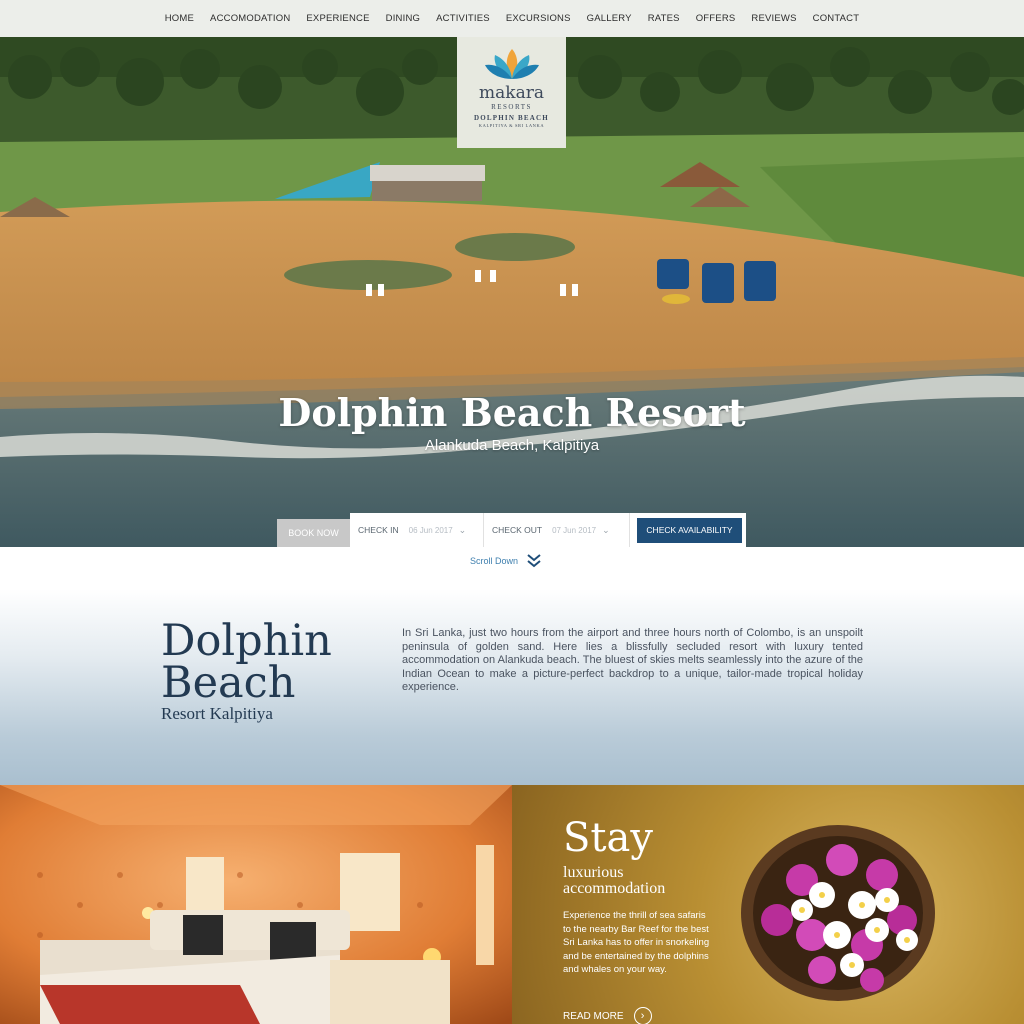  Describe the element at coordinates (217, 713) in the screenshot. I see `intro-subtitle: Resort Kalpitiya` at that location.